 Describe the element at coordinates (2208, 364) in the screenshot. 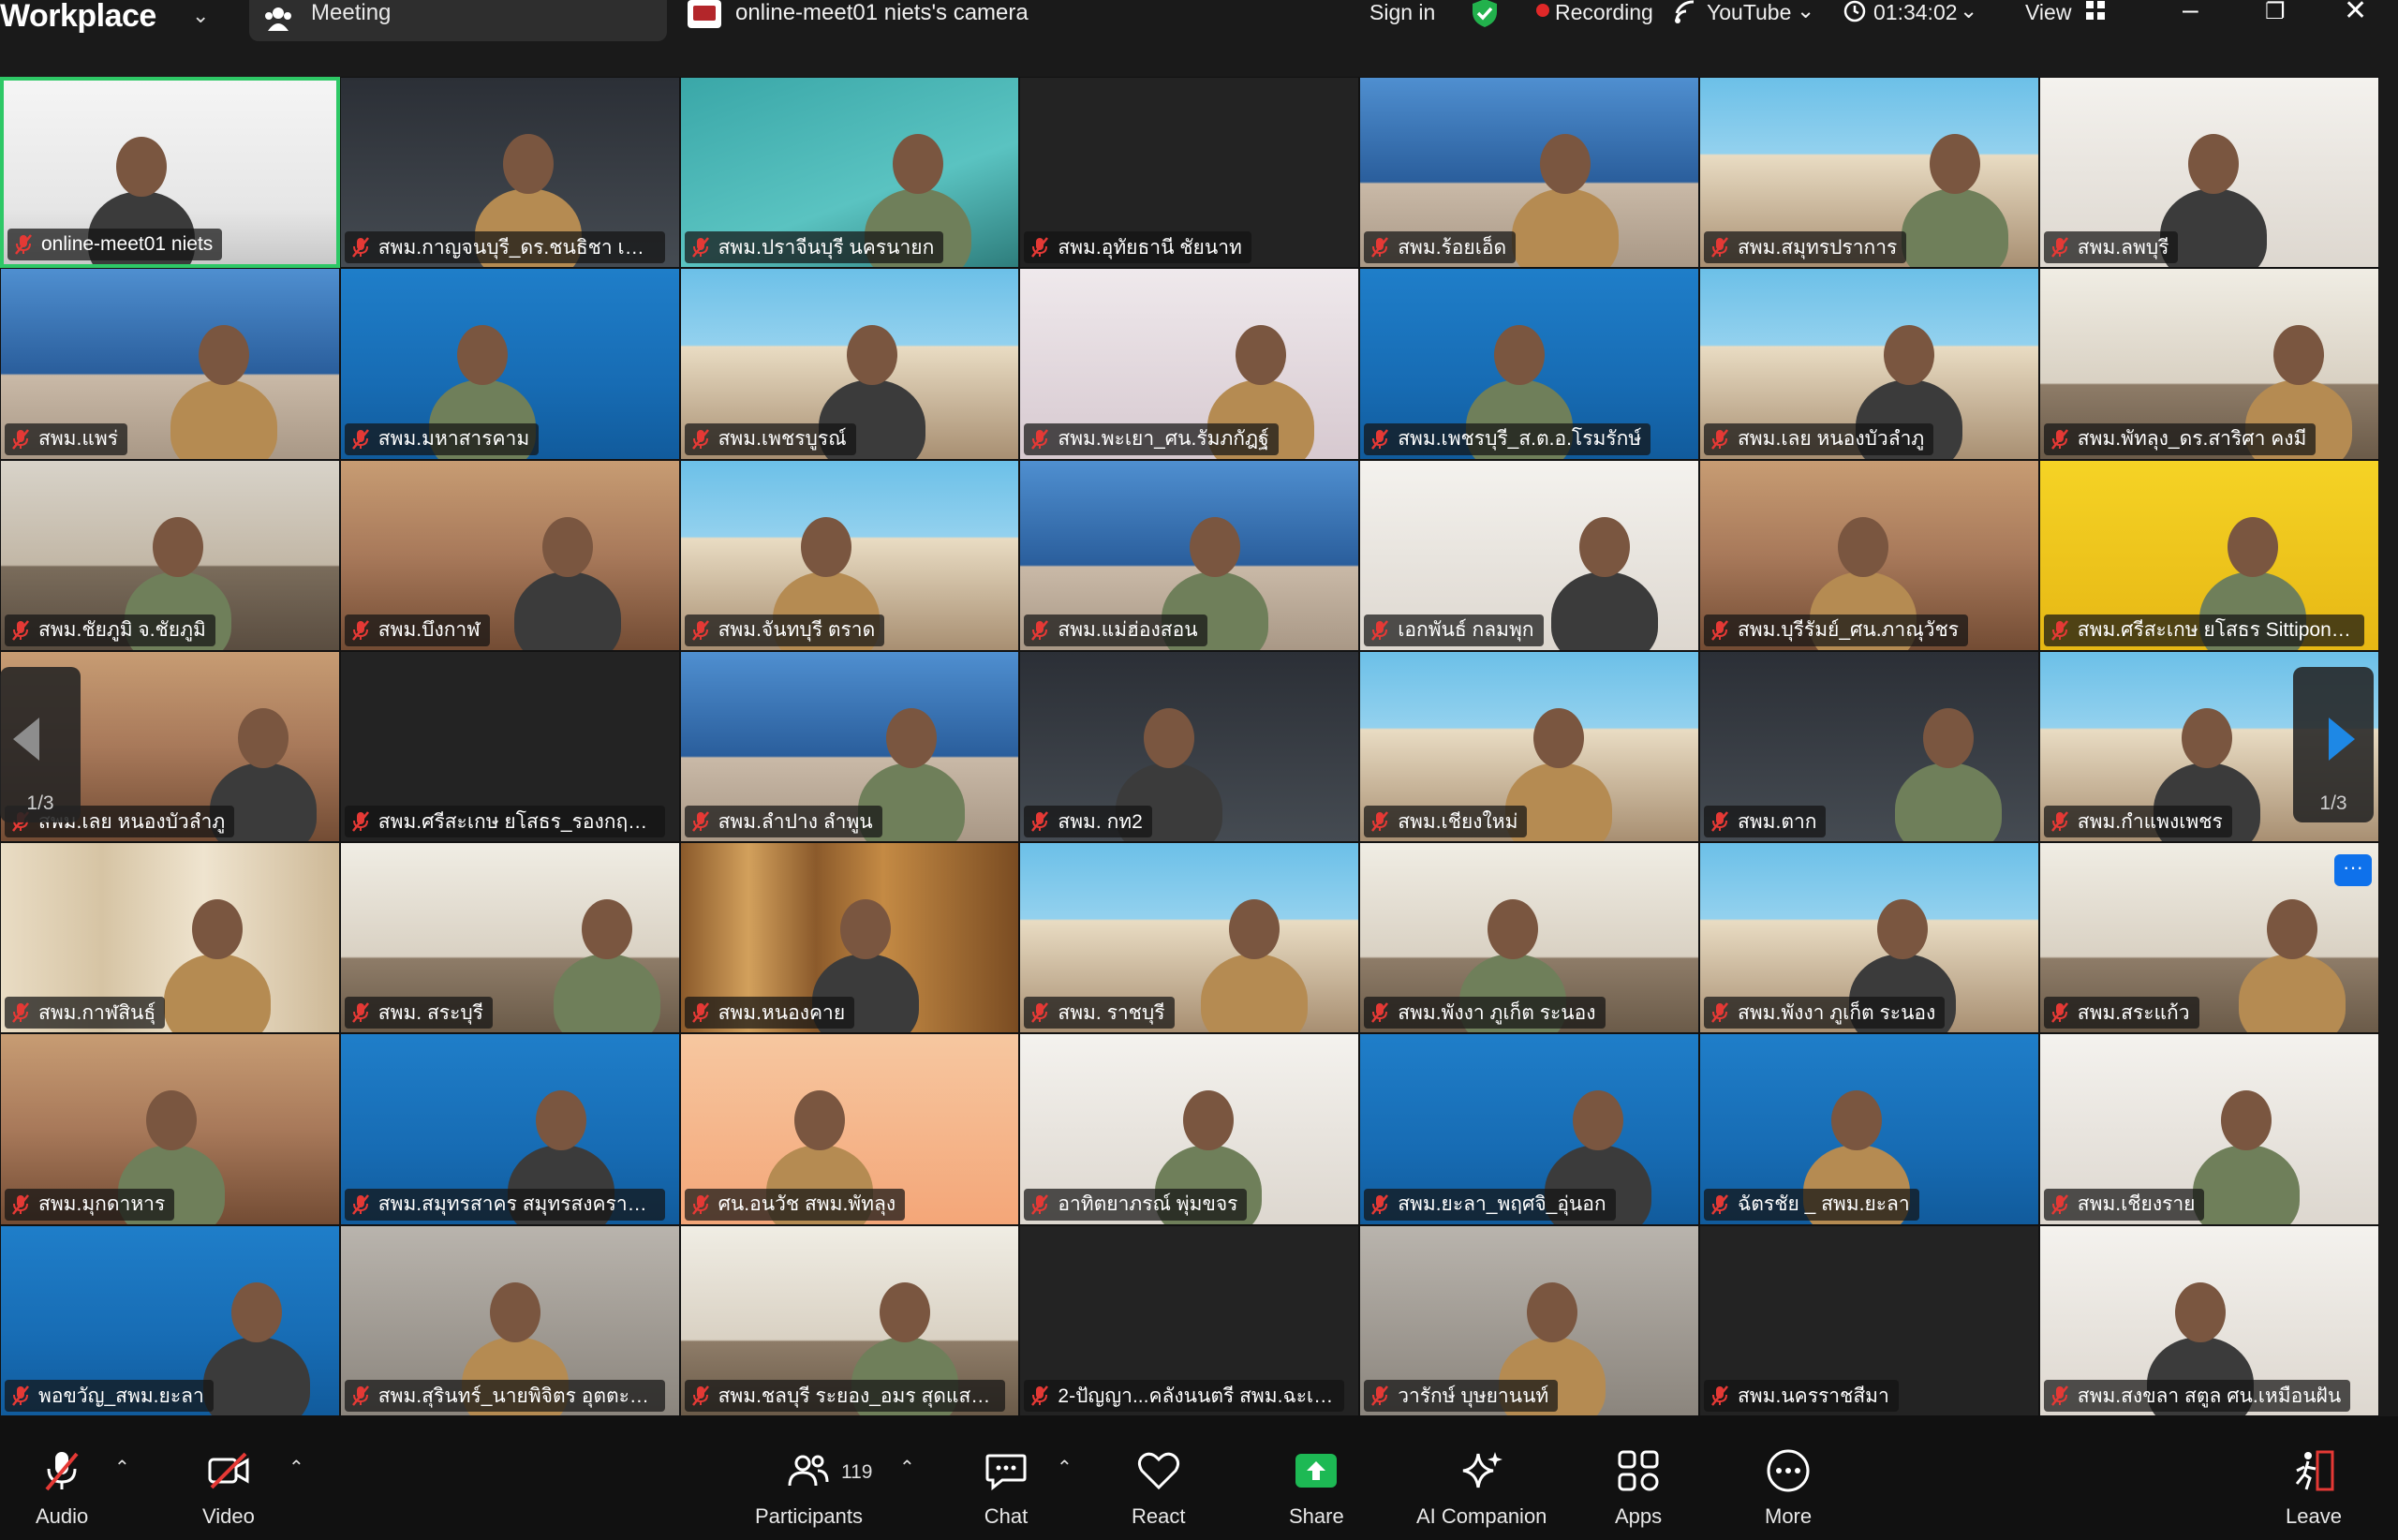

I see `participant-video-tile: สพม.พัทลุง_ดร.สาริศา คงมี` at that location.